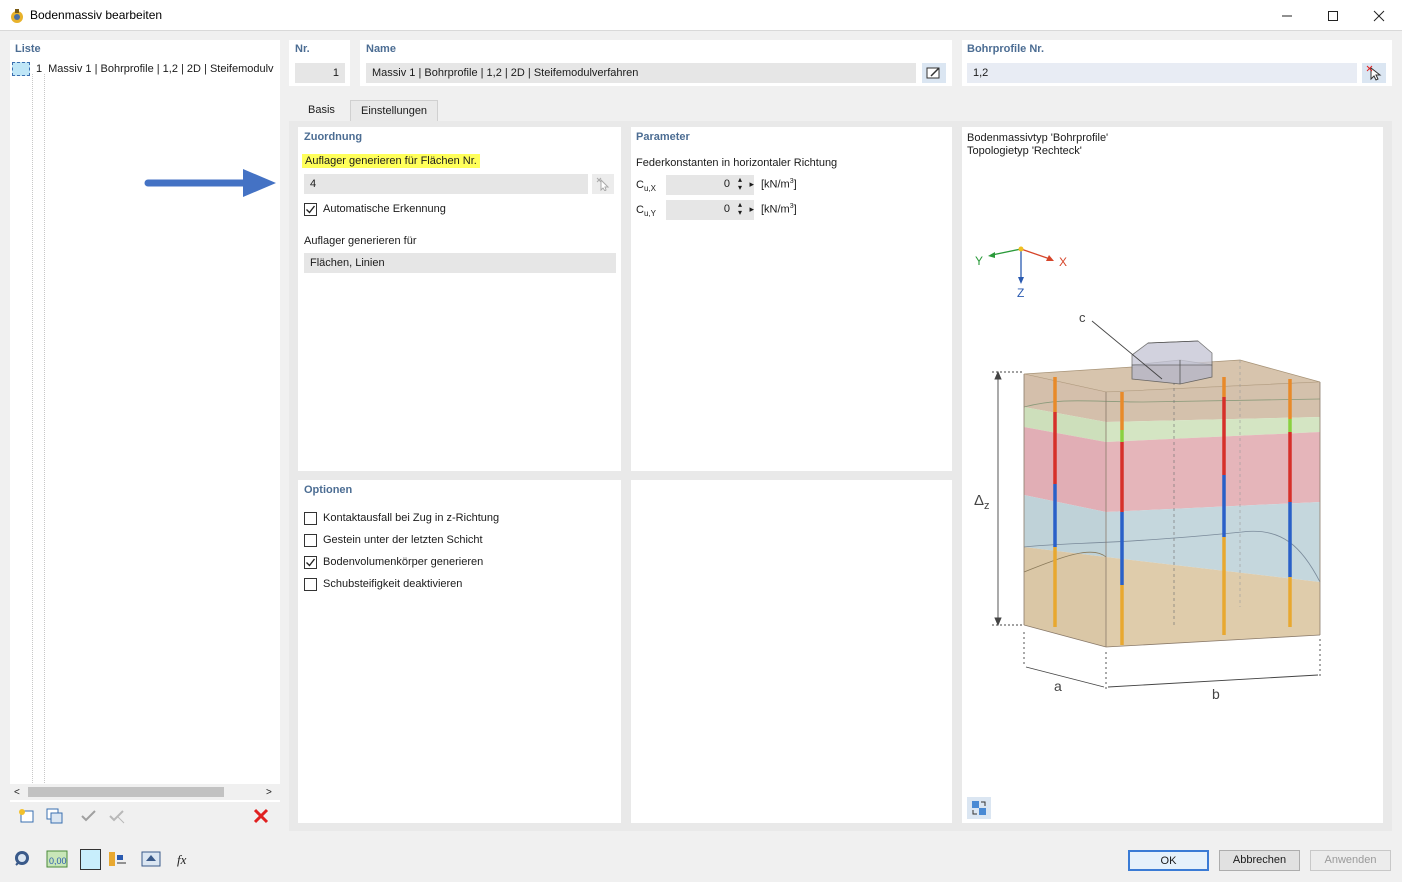 The height and width of the screenshot is (882, 1402). Describe the element at coordinates (391, 161) in the screenshot. I see `flaechen-label: Auflager generieren für Flächen Nr.` at that location.